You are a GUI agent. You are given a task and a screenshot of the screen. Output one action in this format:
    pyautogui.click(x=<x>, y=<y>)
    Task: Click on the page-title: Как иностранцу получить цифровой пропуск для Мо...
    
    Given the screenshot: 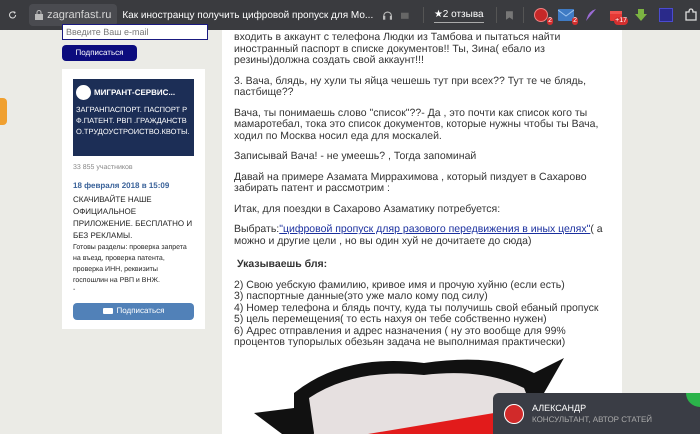 What is the action you would take?
    pyautogui.click(x=248, y=15)
    